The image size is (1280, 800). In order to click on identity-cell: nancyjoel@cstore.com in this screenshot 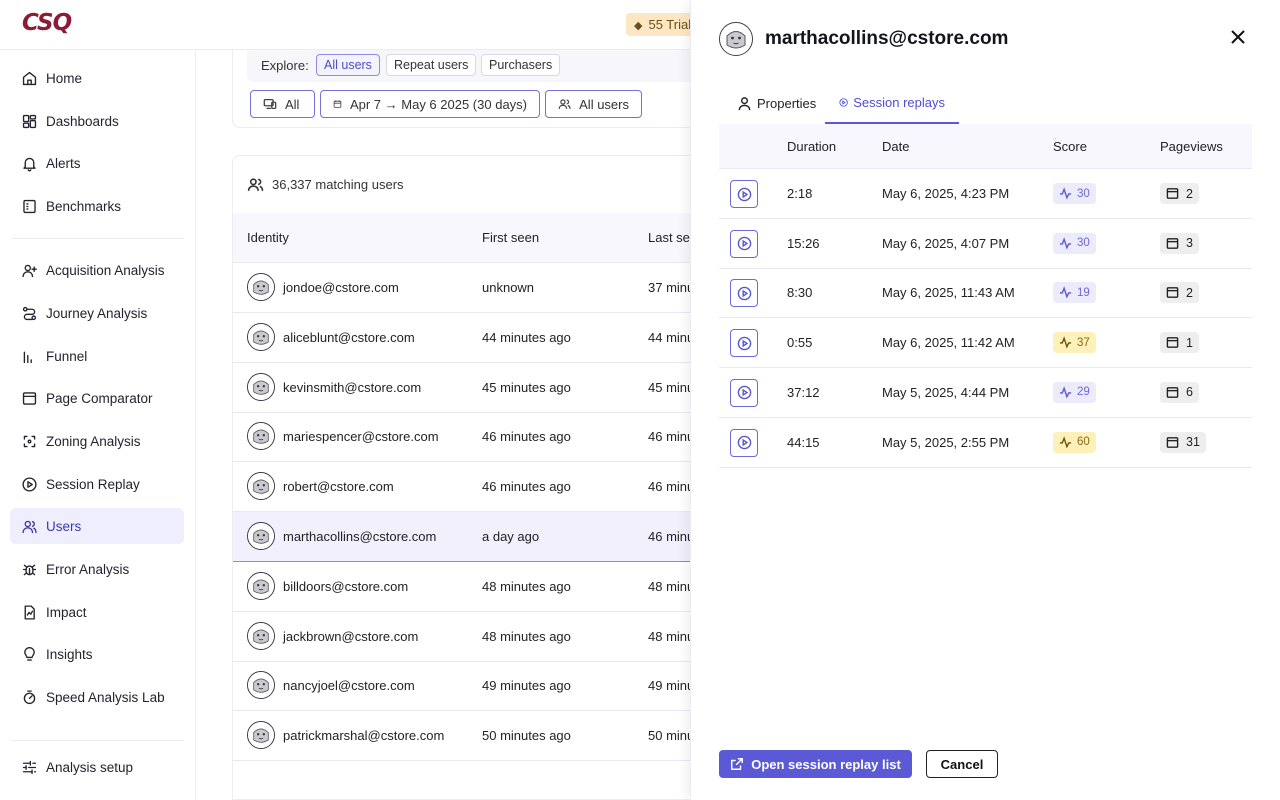, I will do `click(349, 685)`.